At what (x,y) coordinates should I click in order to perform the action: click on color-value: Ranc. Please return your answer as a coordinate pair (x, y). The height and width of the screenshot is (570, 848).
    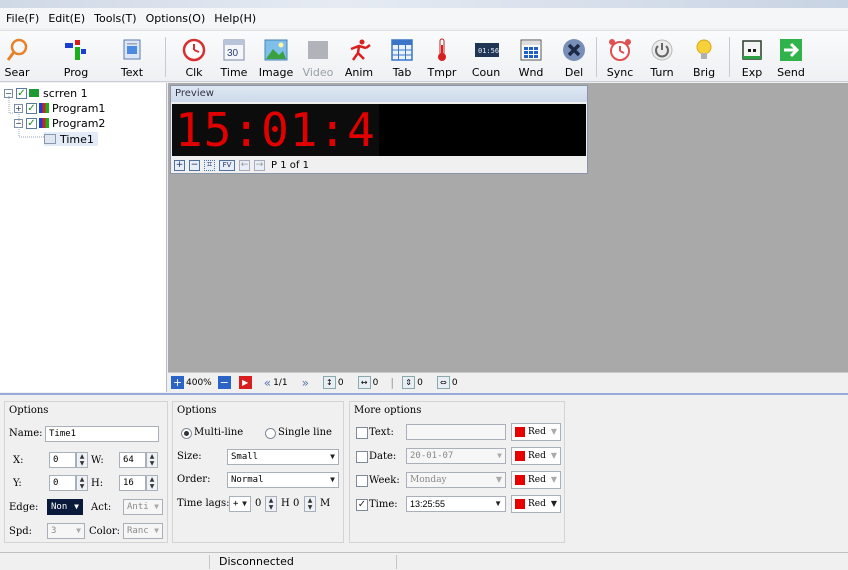
    Looking at the image, I should click on (138, 531).